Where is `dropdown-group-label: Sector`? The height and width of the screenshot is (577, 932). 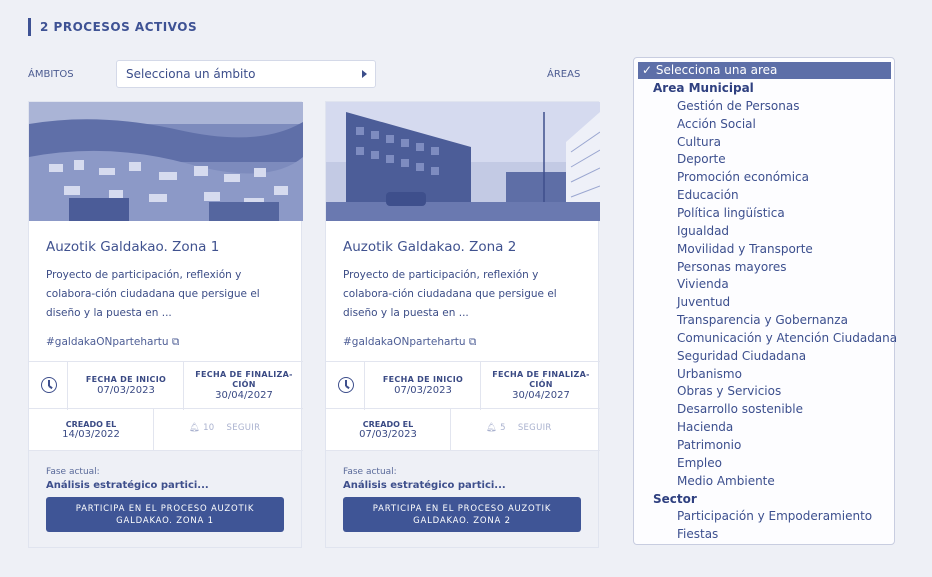
dropdown-group-label: Sector is located at coordinates (675, 498).